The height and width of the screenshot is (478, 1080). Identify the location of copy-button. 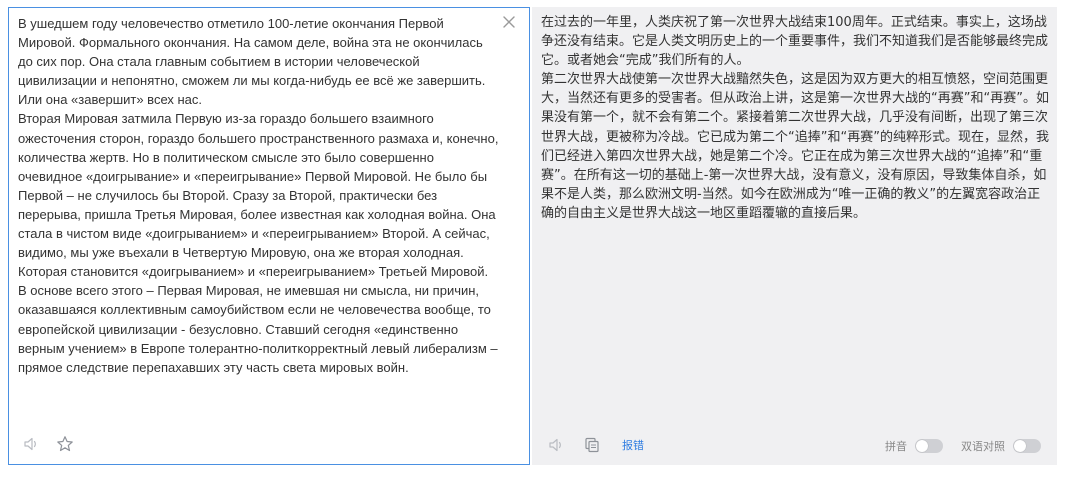
(592, 445).